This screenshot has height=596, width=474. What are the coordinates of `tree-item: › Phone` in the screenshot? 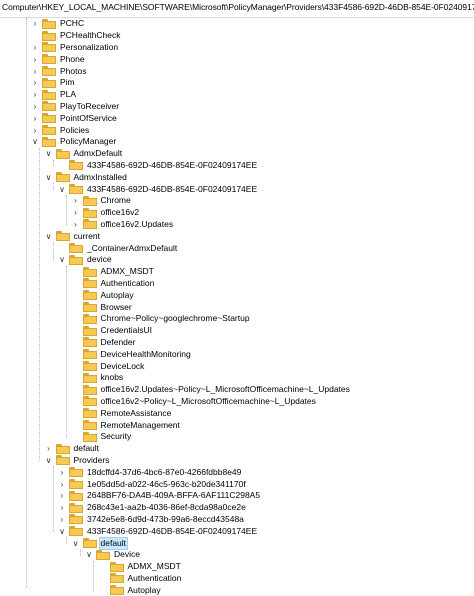 It's located at (58, 59).